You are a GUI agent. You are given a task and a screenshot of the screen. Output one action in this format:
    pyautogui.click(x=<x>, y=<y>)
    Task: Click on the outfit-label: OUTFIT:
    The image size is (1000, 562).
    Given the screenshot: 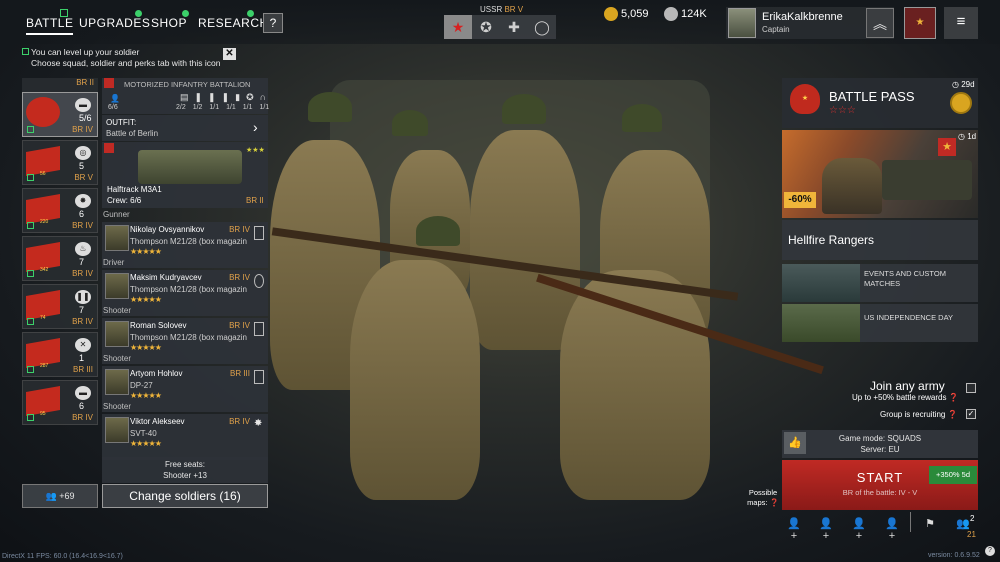 What is the action you would take?
    pyautogui.click(x=121, y=122)
    